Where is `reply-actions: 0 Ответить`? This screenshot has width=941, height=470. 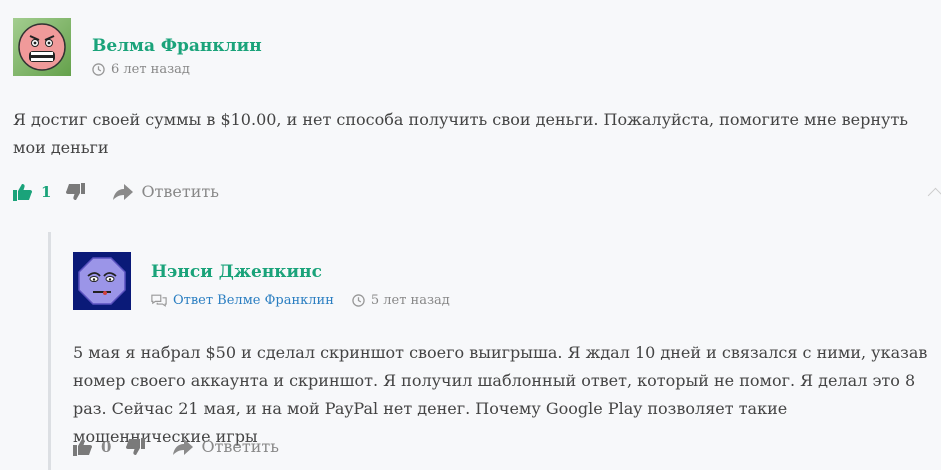 reply-actions: 0 Ответить is located at coordinates (176, 446).